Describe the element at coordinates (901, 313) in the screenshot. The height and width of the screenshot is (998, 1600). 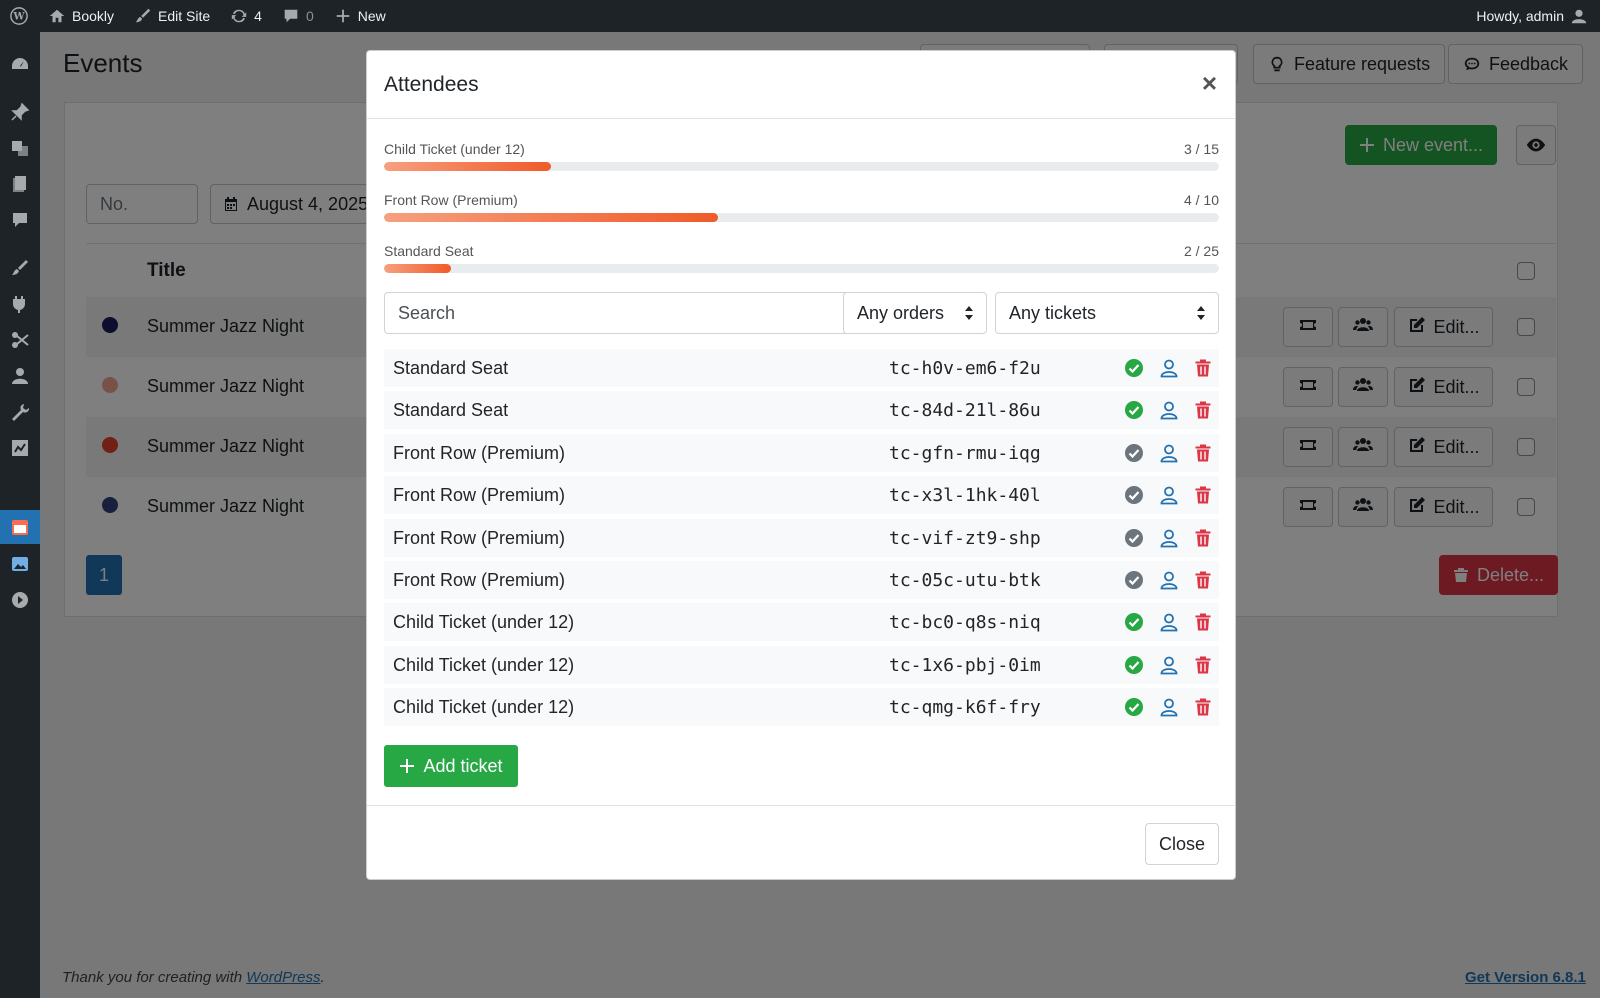
I see `orders-select-value: Any orders` at that location.